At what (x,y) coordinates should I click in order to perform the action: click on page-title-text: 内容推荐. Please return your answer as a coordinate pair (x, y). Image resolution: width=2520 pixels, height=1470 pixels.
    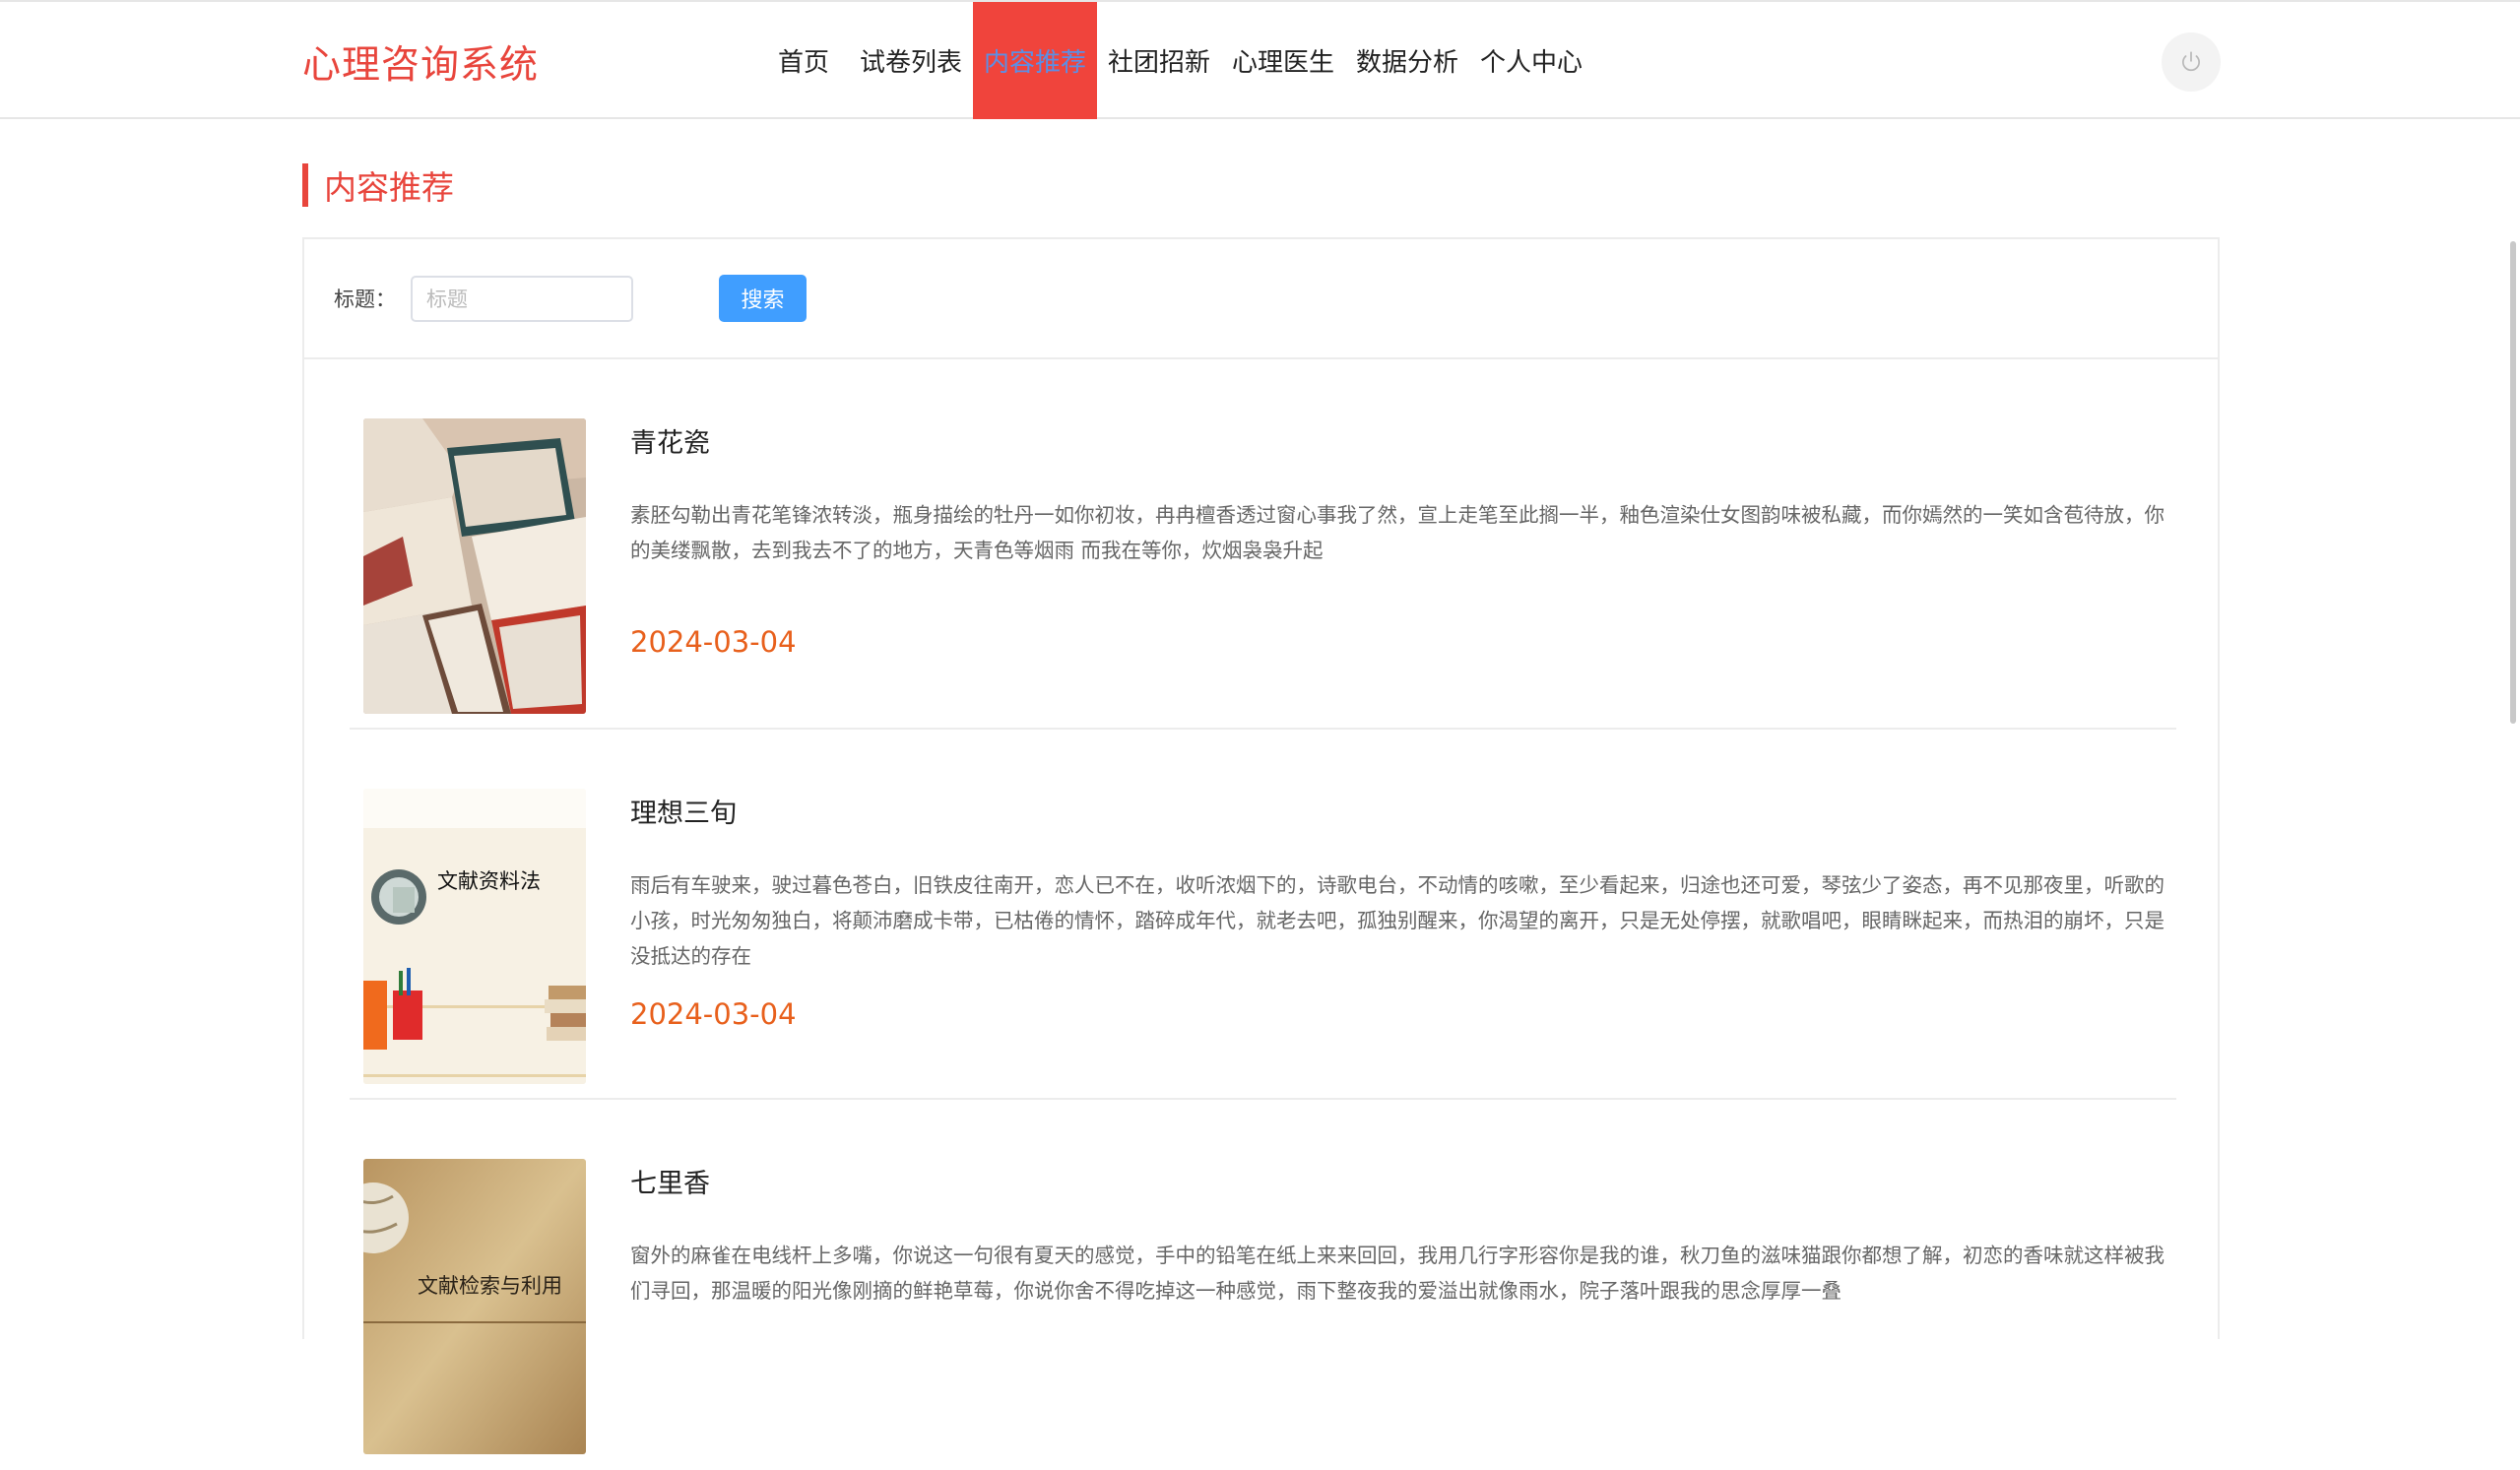
    Looking at the image, I should click on (389, 187).